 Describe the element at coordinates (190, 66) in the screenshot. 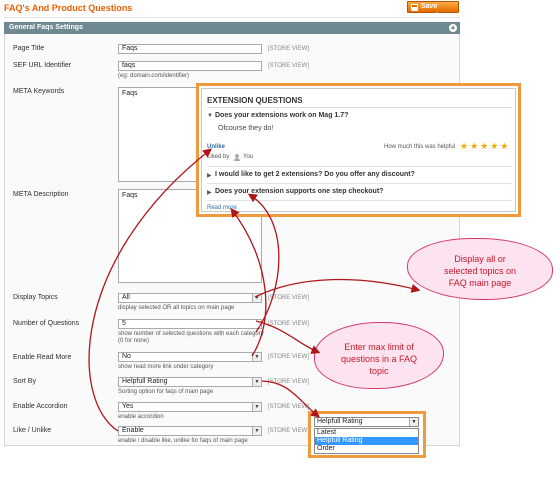

I see `sef-url-input: faqs` at that location.